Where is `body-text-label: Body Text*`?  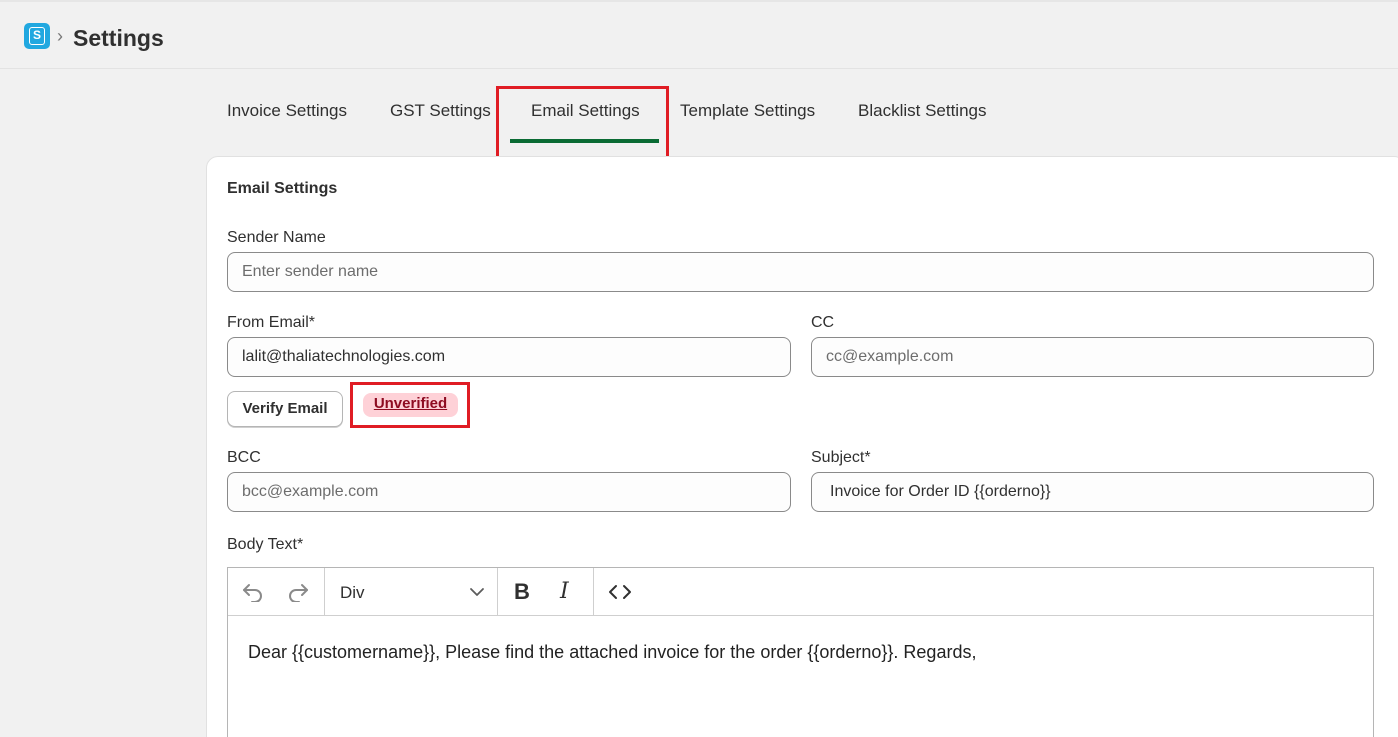 body-text-label: Body Text* is located at coordinates (265, 544).